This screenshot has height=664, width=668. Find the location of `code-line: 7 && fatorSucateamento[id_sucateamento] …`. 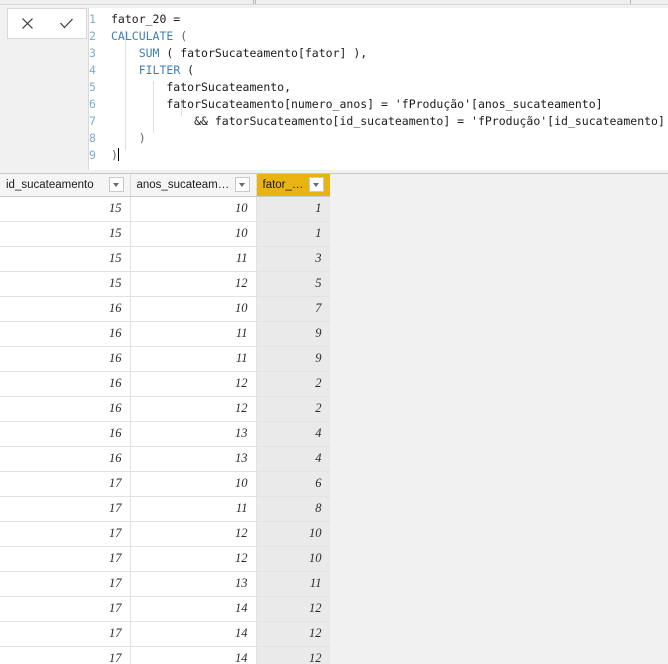

code-line: 7 && fatorSucateamento[id_sucateamento] … is located at coordinates (378, 121).